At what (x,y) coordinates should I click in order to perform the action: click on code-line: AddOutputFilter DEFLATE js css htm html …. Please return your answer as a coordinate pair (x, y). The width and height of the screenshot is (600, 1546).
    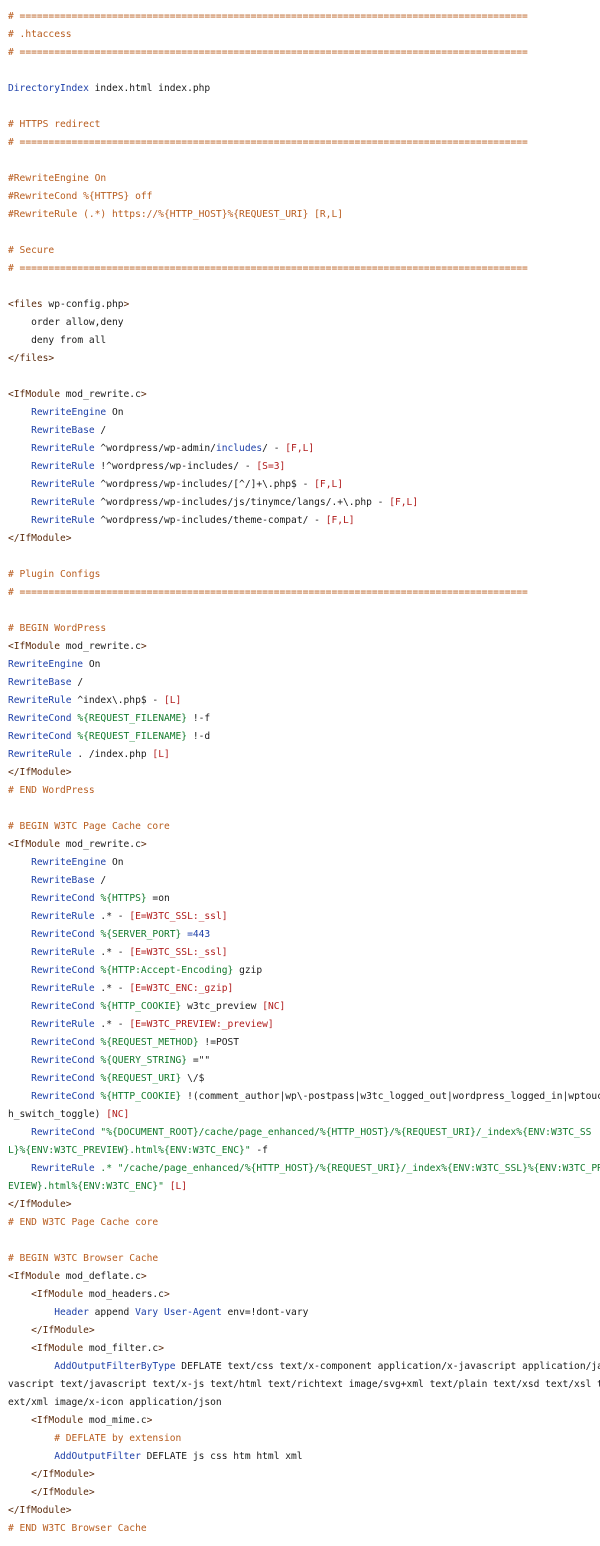
    Looking at the image, I should click on (304, 1457).